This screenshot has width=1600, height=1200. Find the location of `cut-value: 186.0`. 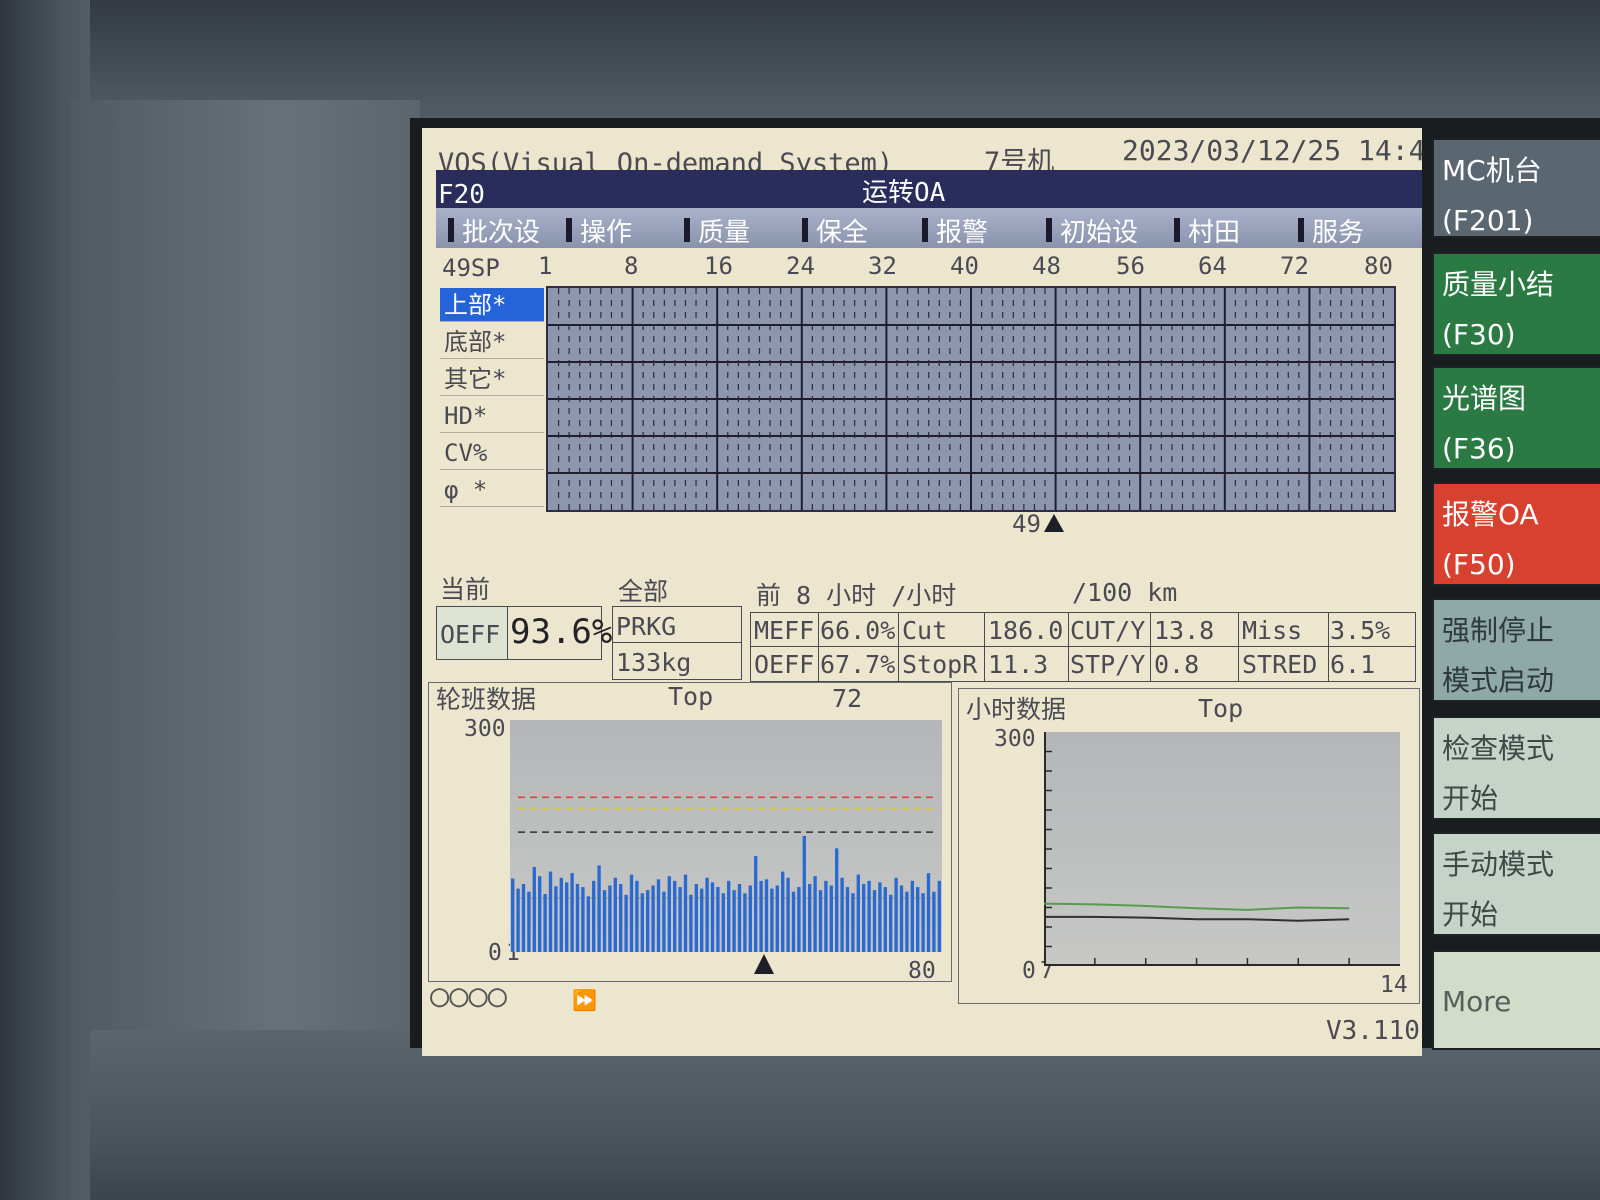

cut-value: 186.0 is located at coordinates (1026, 630).